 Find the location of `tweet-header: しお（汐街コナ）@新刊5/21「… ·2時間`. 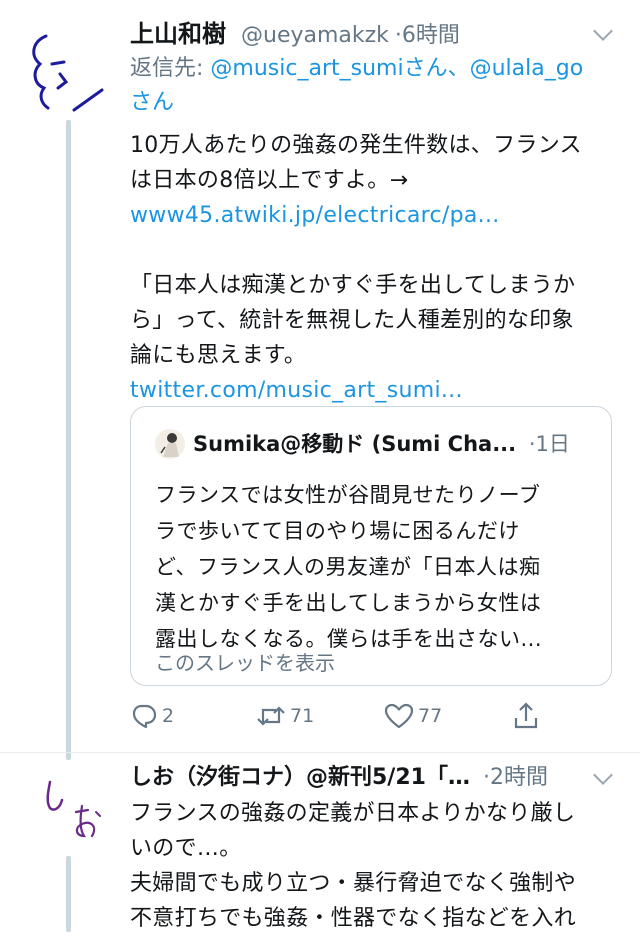

tweet-header: しお（汐街コナ）@新刊5/21「… ·2時間 is located at coordinates (339, 778).